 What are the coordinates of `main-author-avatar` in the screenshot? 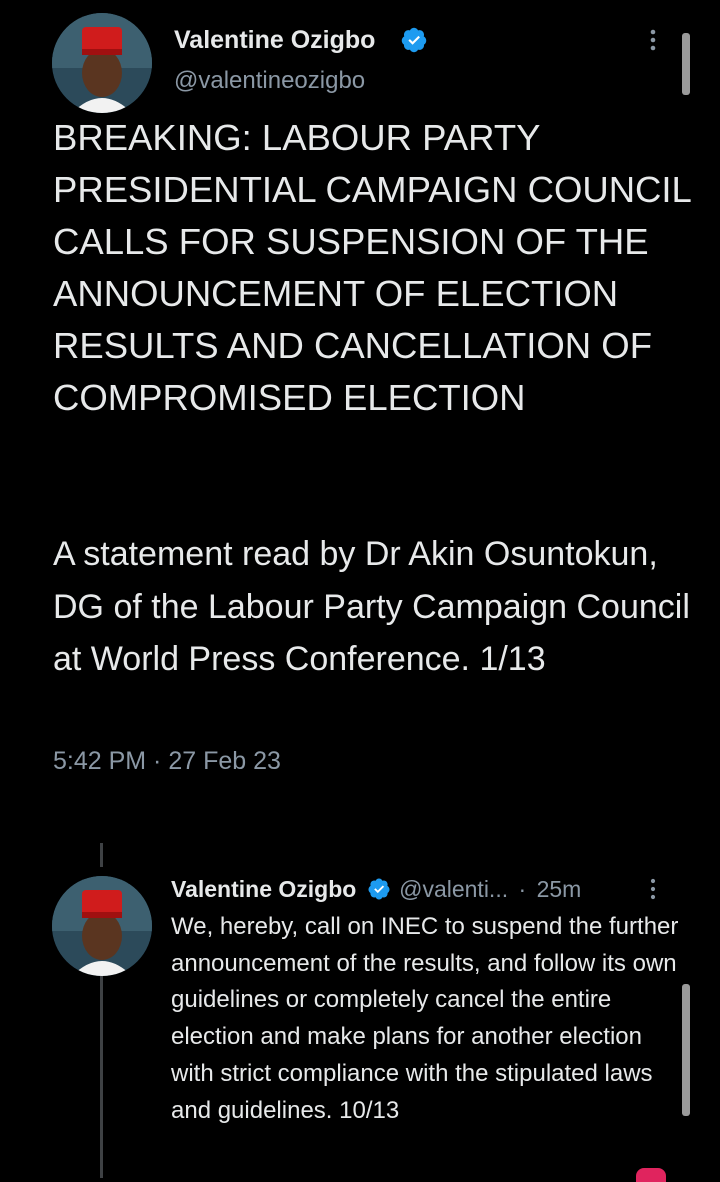 It's located at (102, 63).